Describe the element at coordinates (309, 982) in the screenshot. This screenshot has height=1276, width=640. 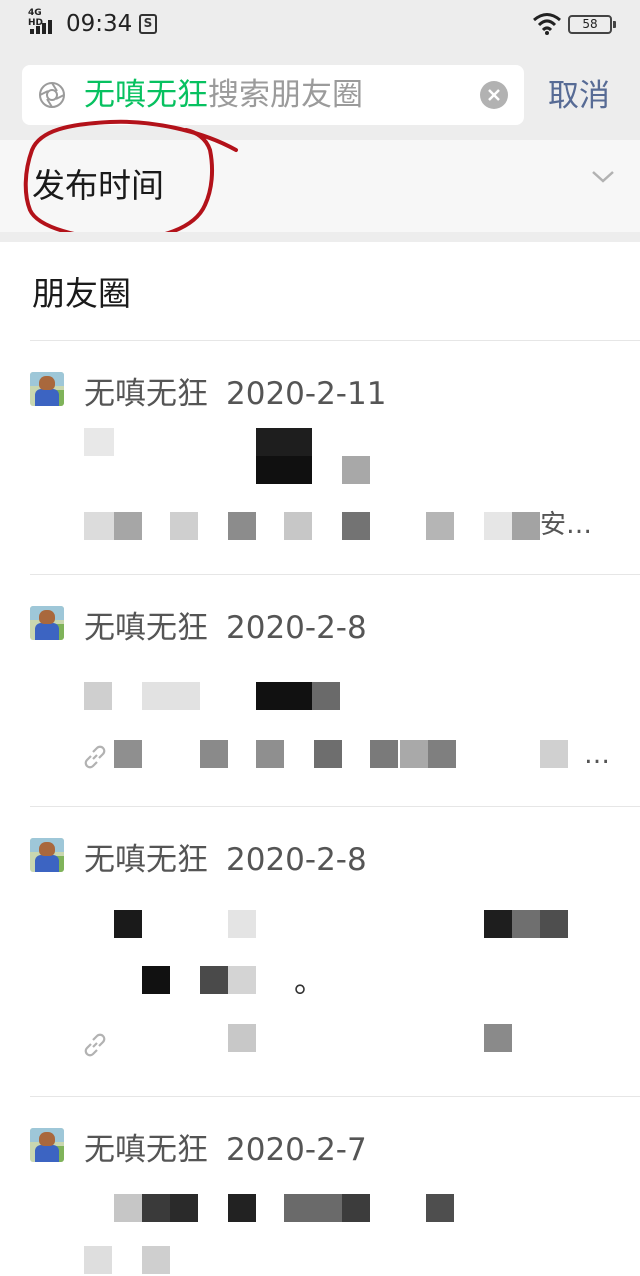
I see `snippet-fragment: 。` at that location.